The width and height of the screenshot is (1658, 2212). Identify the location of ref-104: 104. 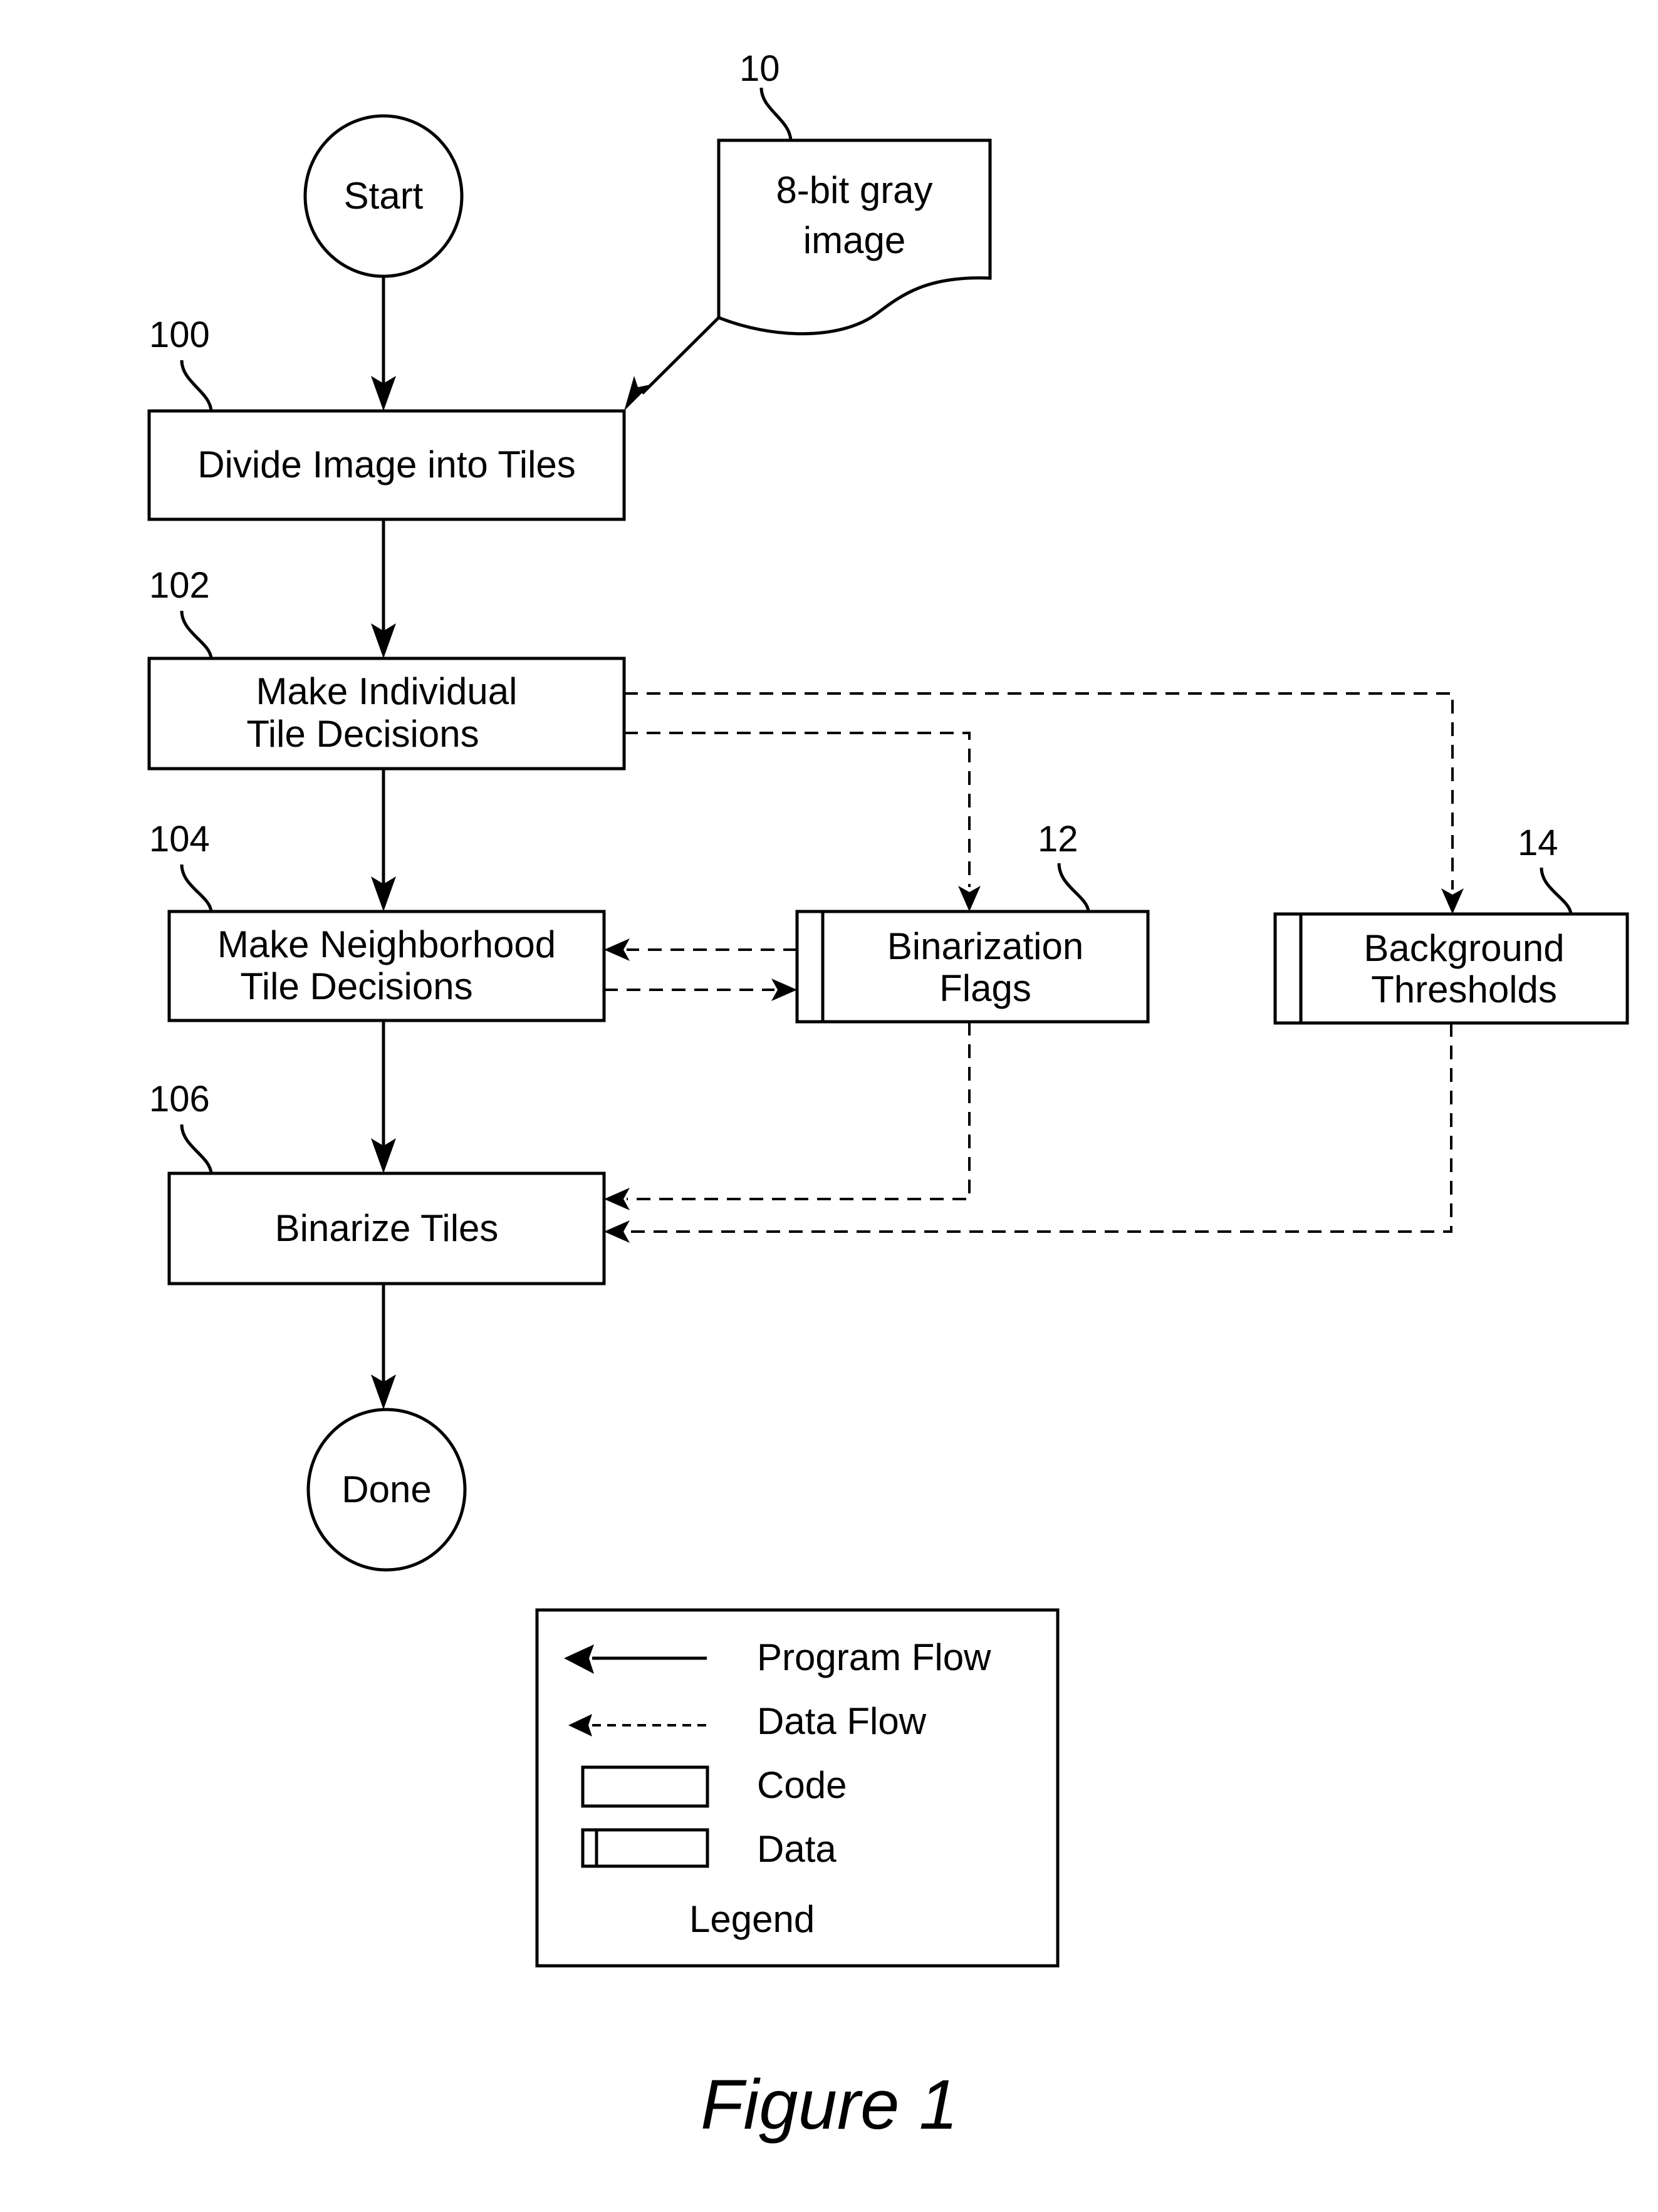
(179, 839).